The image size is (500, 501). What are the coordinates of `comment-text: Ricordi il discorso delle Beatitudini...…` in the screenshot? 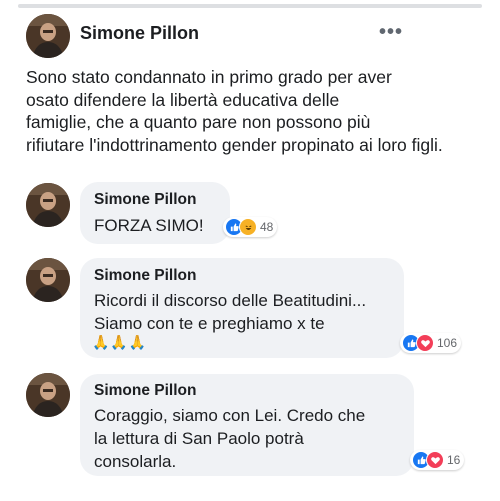 It's located at (230, 312).